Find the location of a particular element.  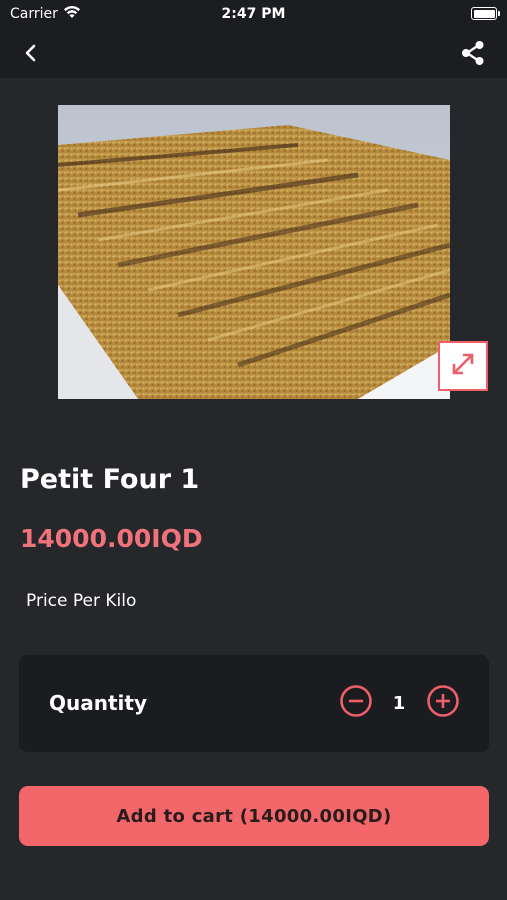

status-bar: Carrier 2:47 PM is located at coordinates (253, 14).